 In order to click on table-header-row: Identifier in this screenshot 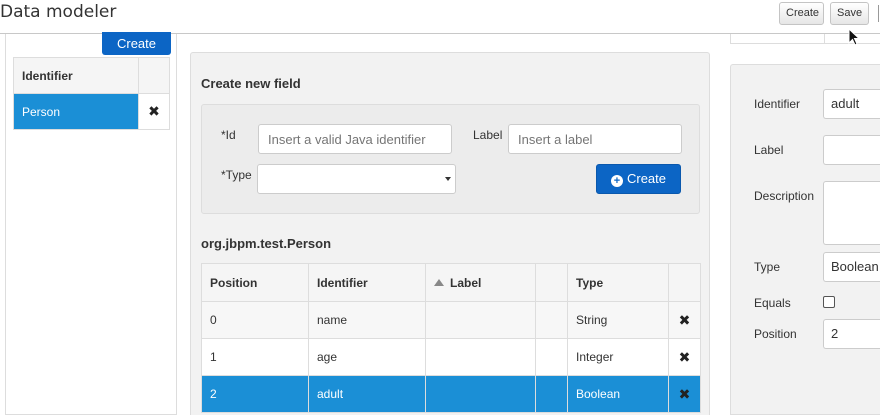, I will do `click(91, 75)`.